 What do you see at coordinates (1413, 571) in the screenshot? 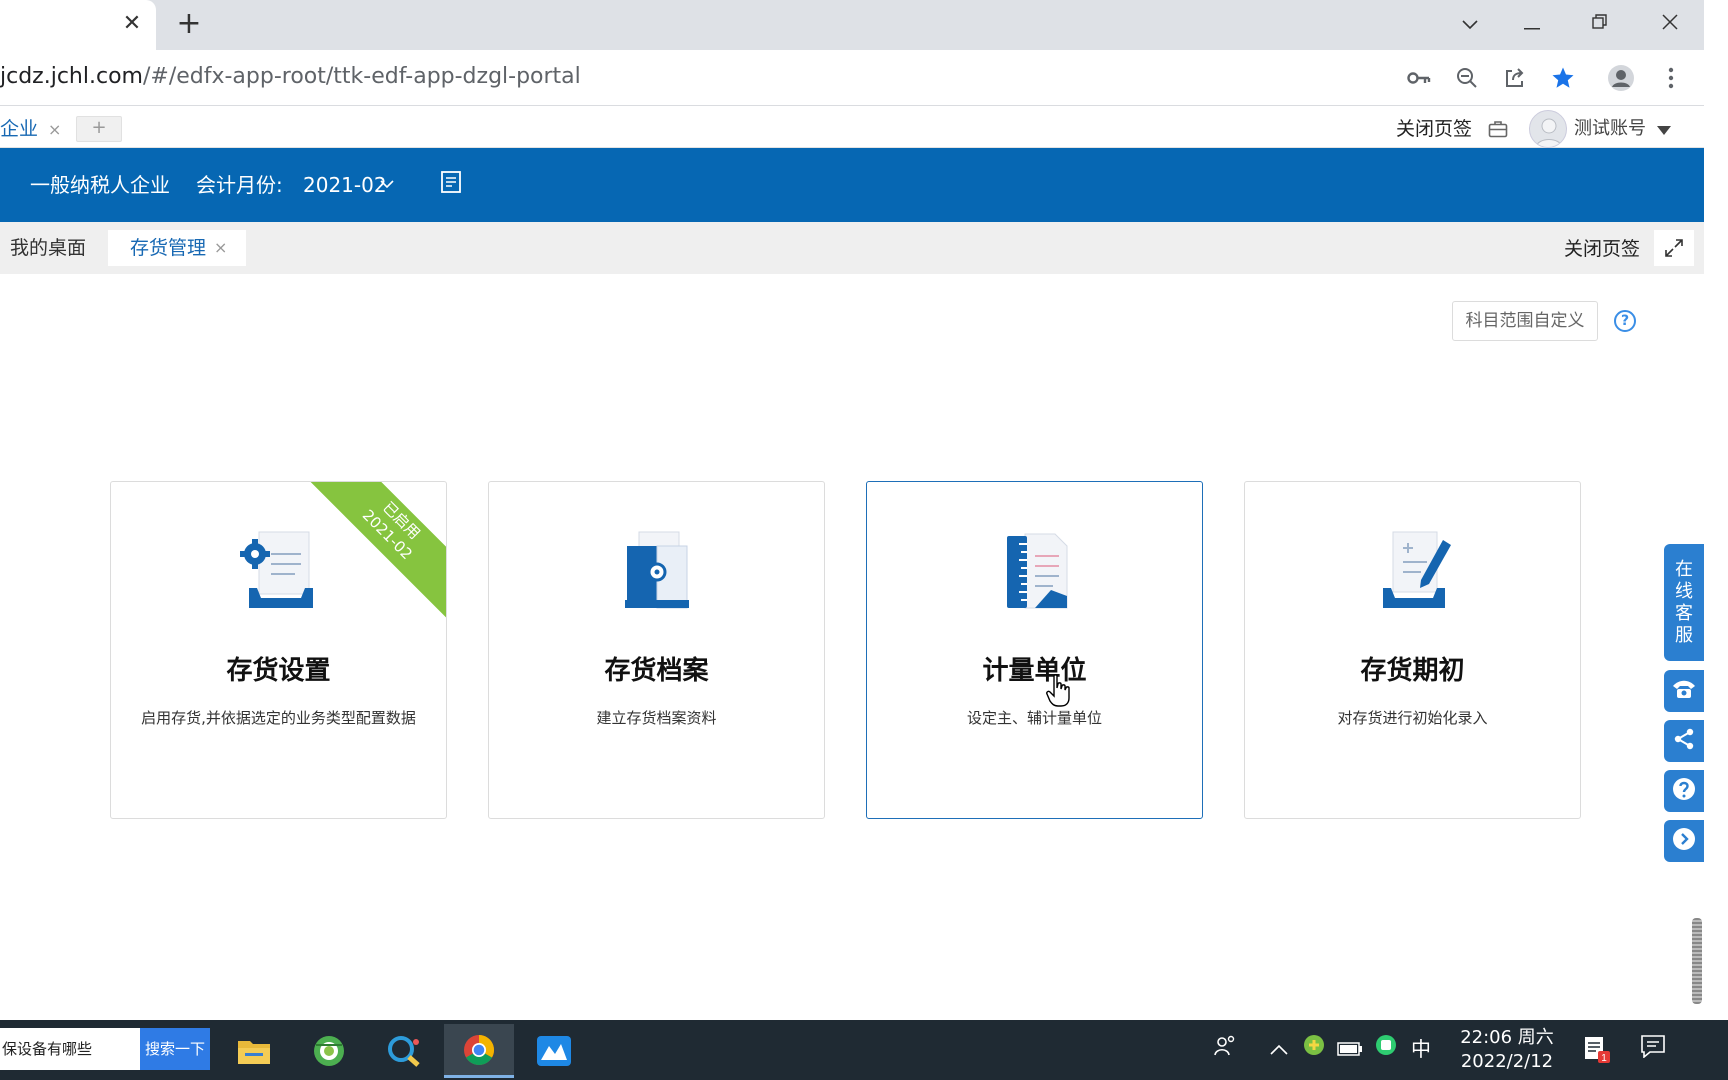
I see `opening-inventory-pen-icon` at bounding box center [1413, 571].